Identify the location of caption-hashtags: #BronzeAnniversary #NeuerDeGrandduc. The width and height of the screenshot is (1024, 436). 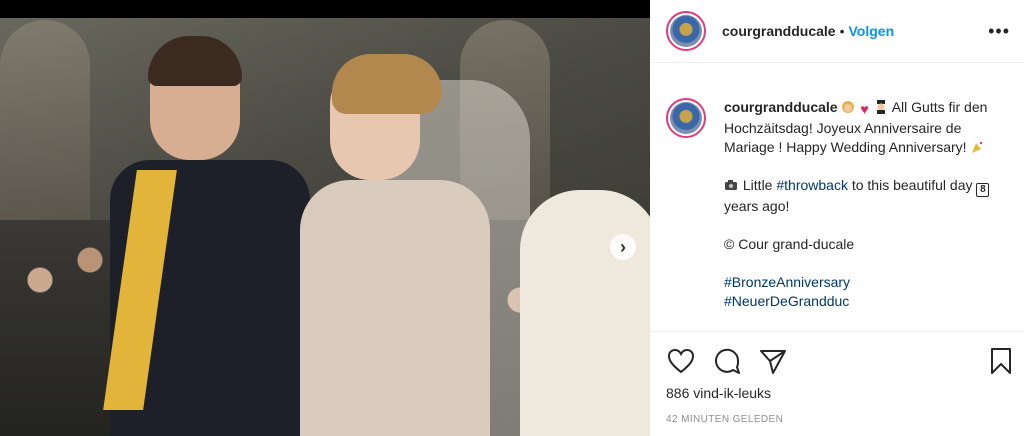
(867, 292).